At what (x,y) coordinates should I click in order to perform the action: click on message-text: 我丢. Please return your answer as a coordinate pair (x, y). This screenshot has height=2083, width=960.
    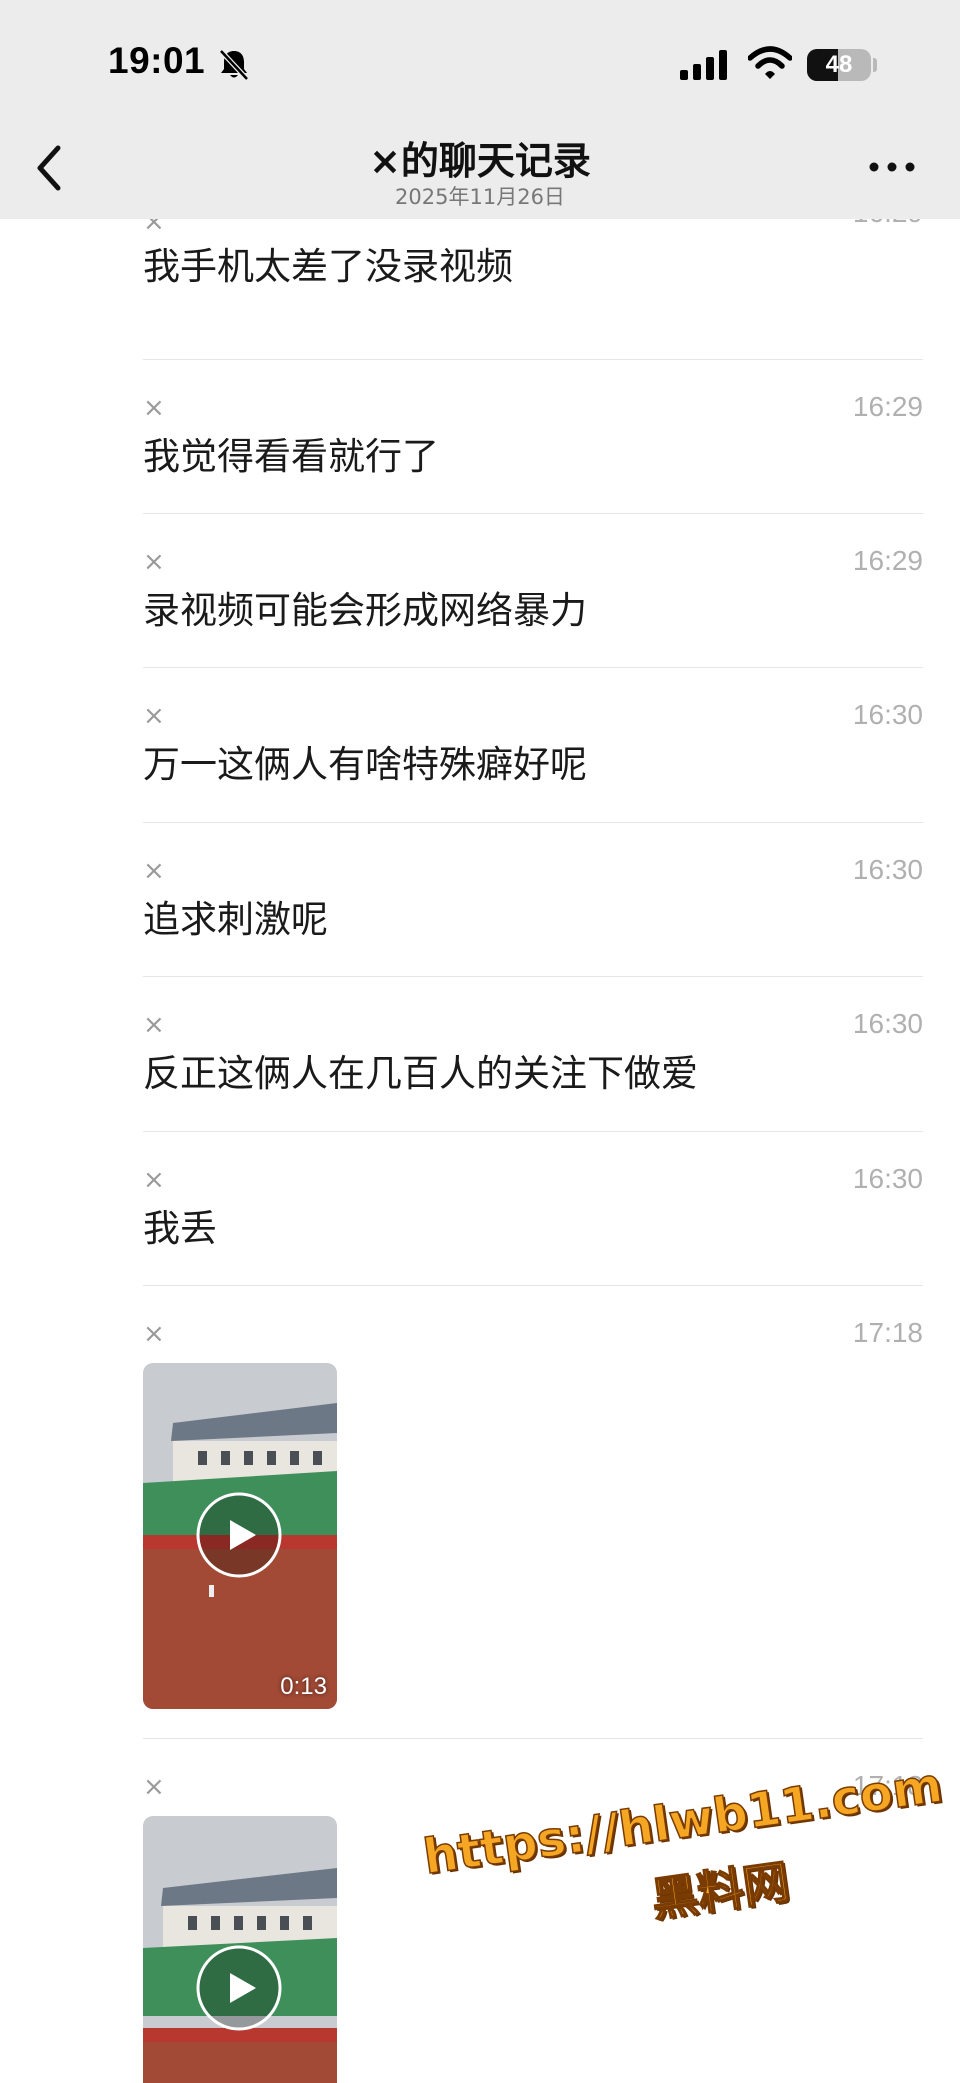
    Looking at the image, I should click on (180, 1228).